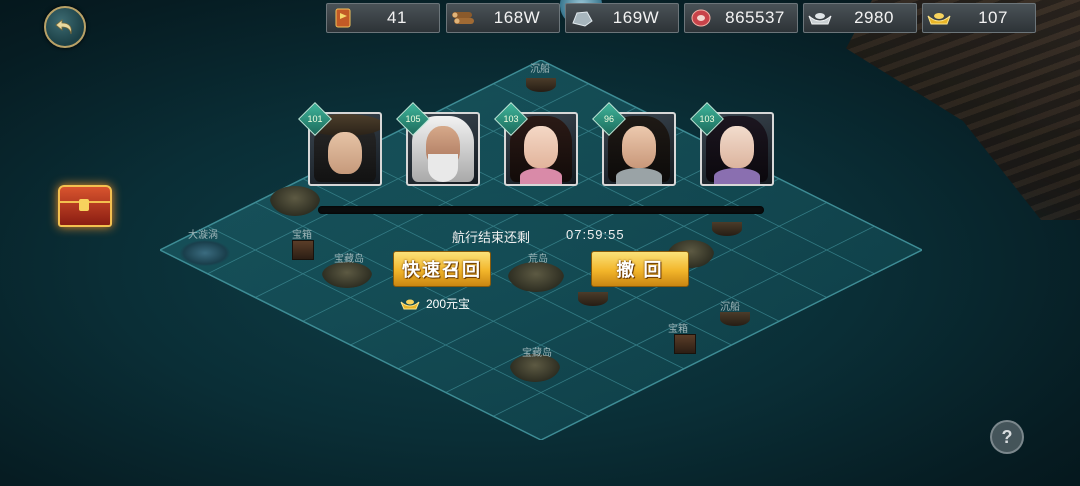  I want to click on resource-order-token: 41, so click(383, 18).